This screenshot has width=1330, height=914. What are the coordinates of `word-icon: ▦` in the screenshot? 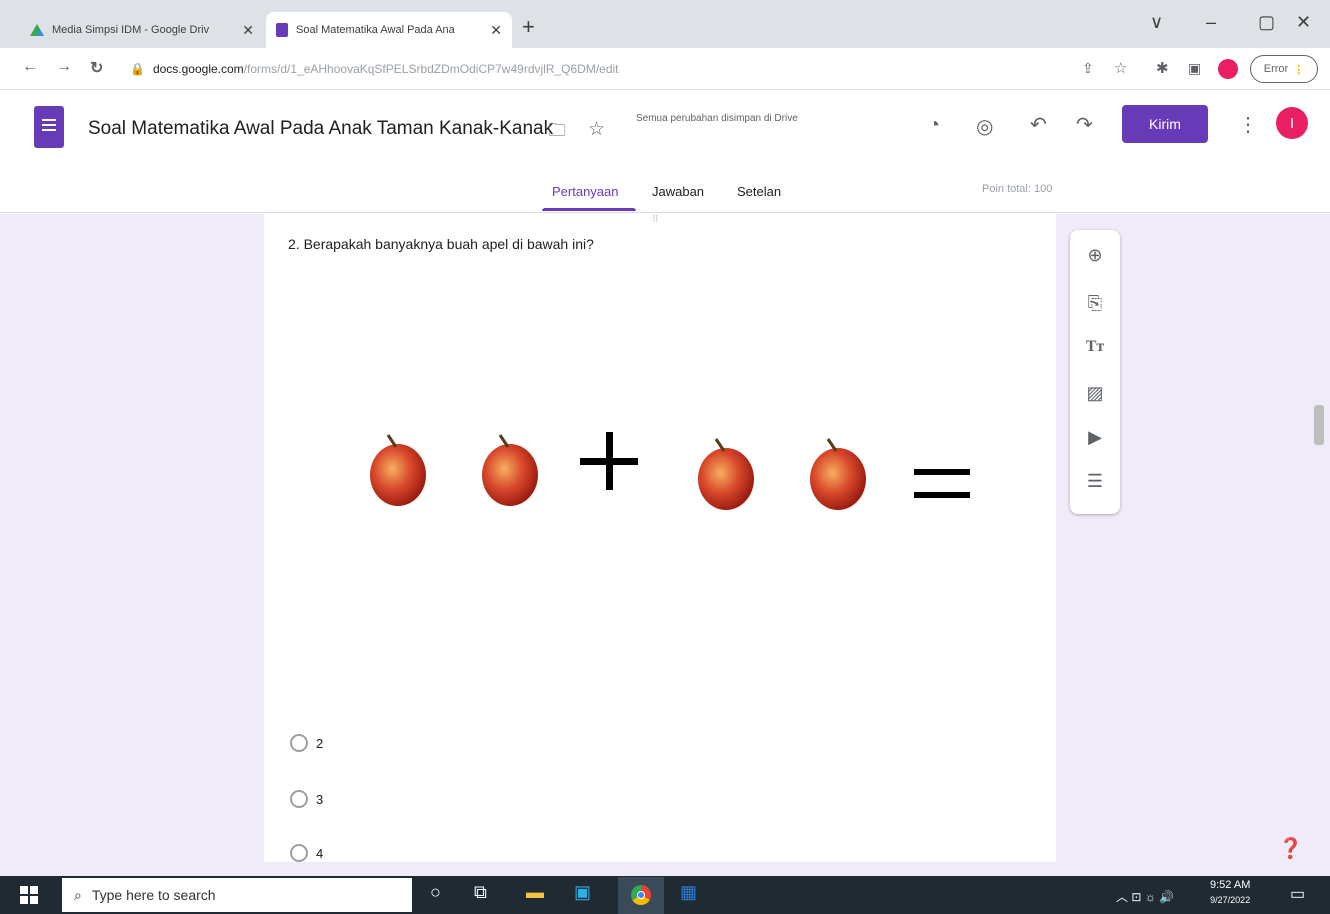 It's located at (688, 892).